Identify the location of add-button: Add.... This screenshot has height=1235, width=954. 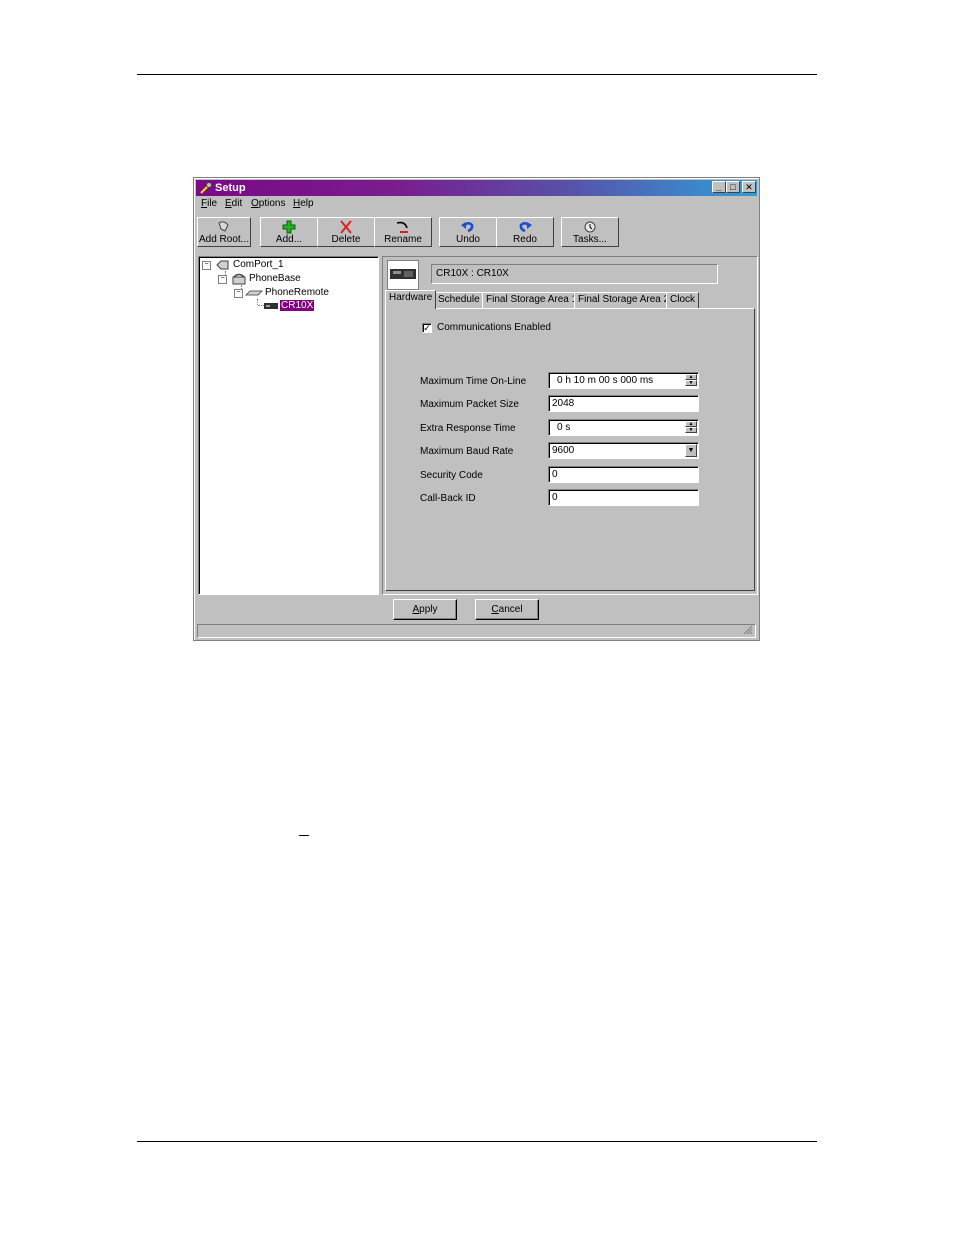
(289, 232).